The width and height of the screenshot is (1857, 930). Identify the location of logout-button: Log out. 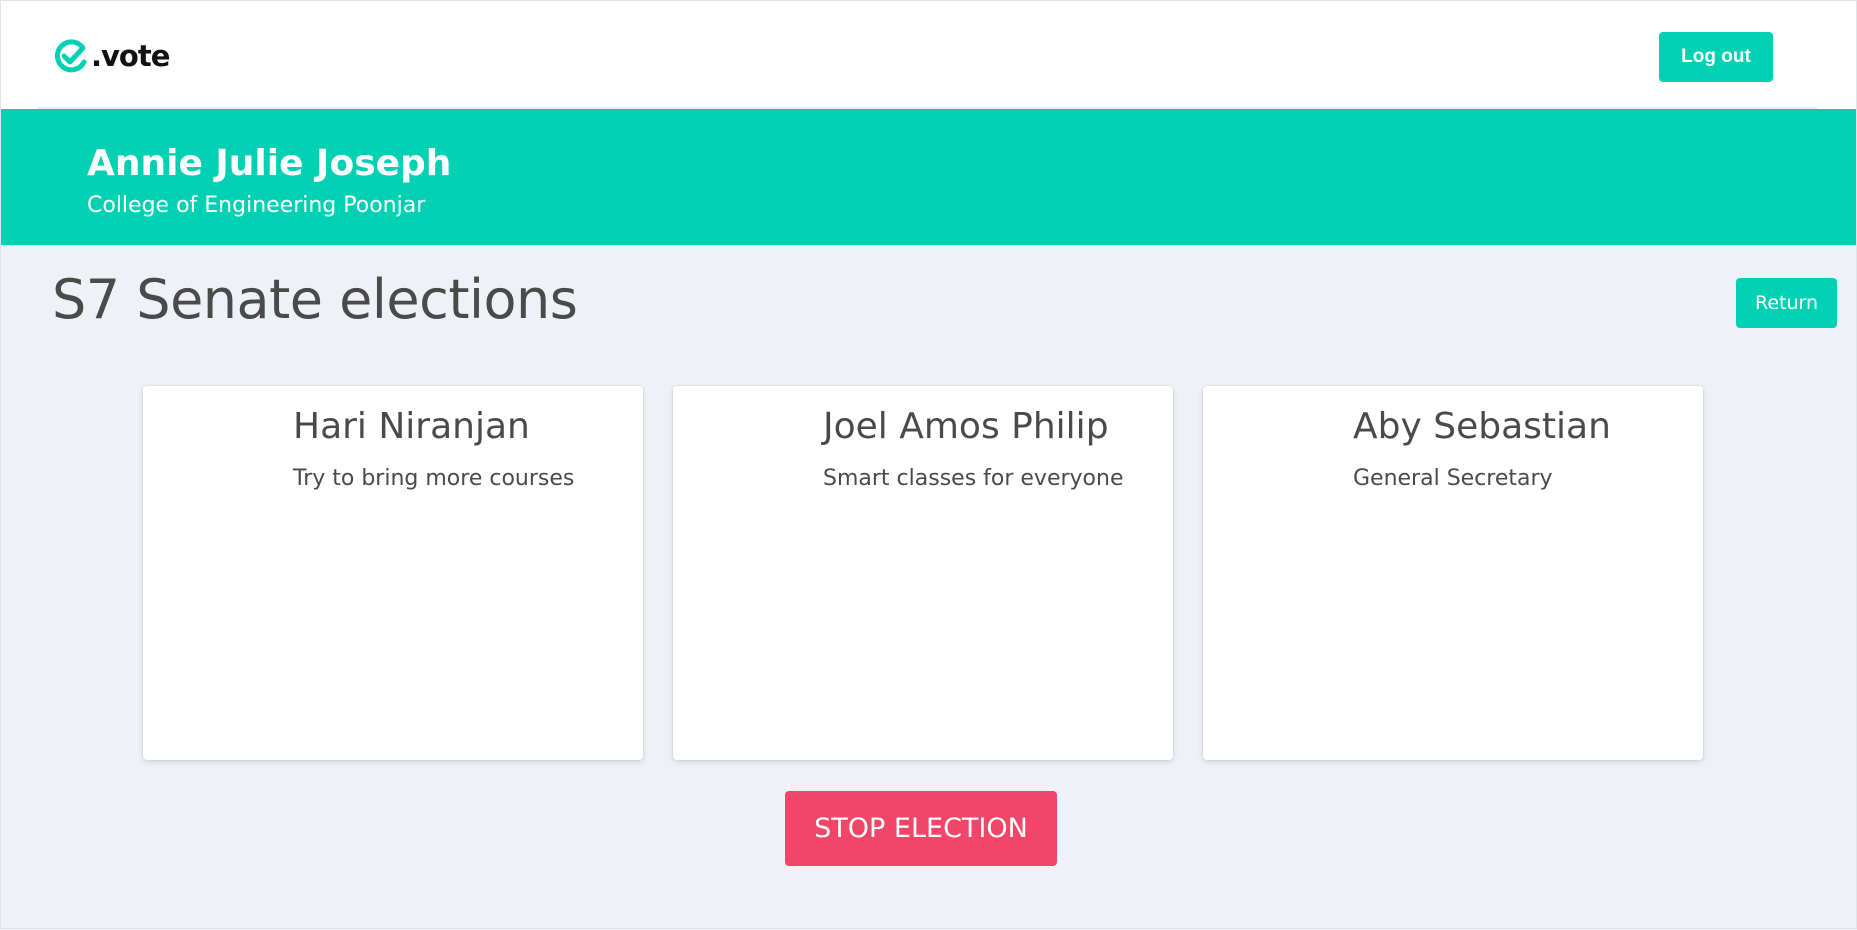
(1716, 57).